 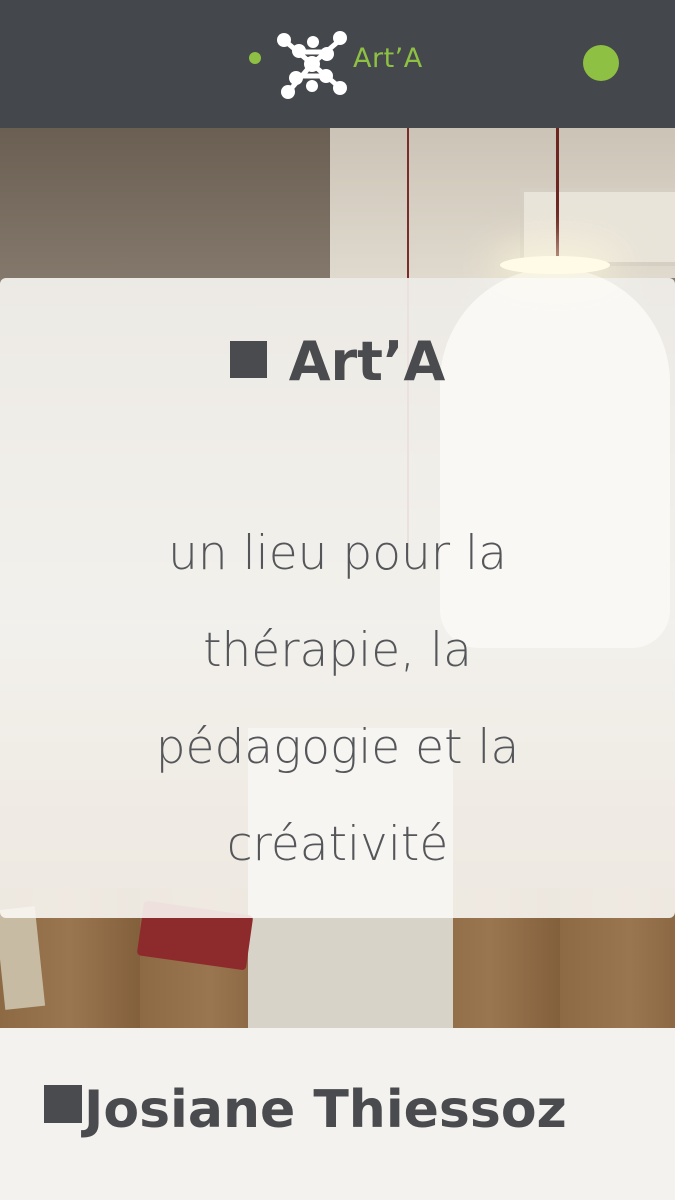 What do you see at coordinates (597, 227) in the screenshot?
I see `photo-window-frame` at bounding box center [597, 227].